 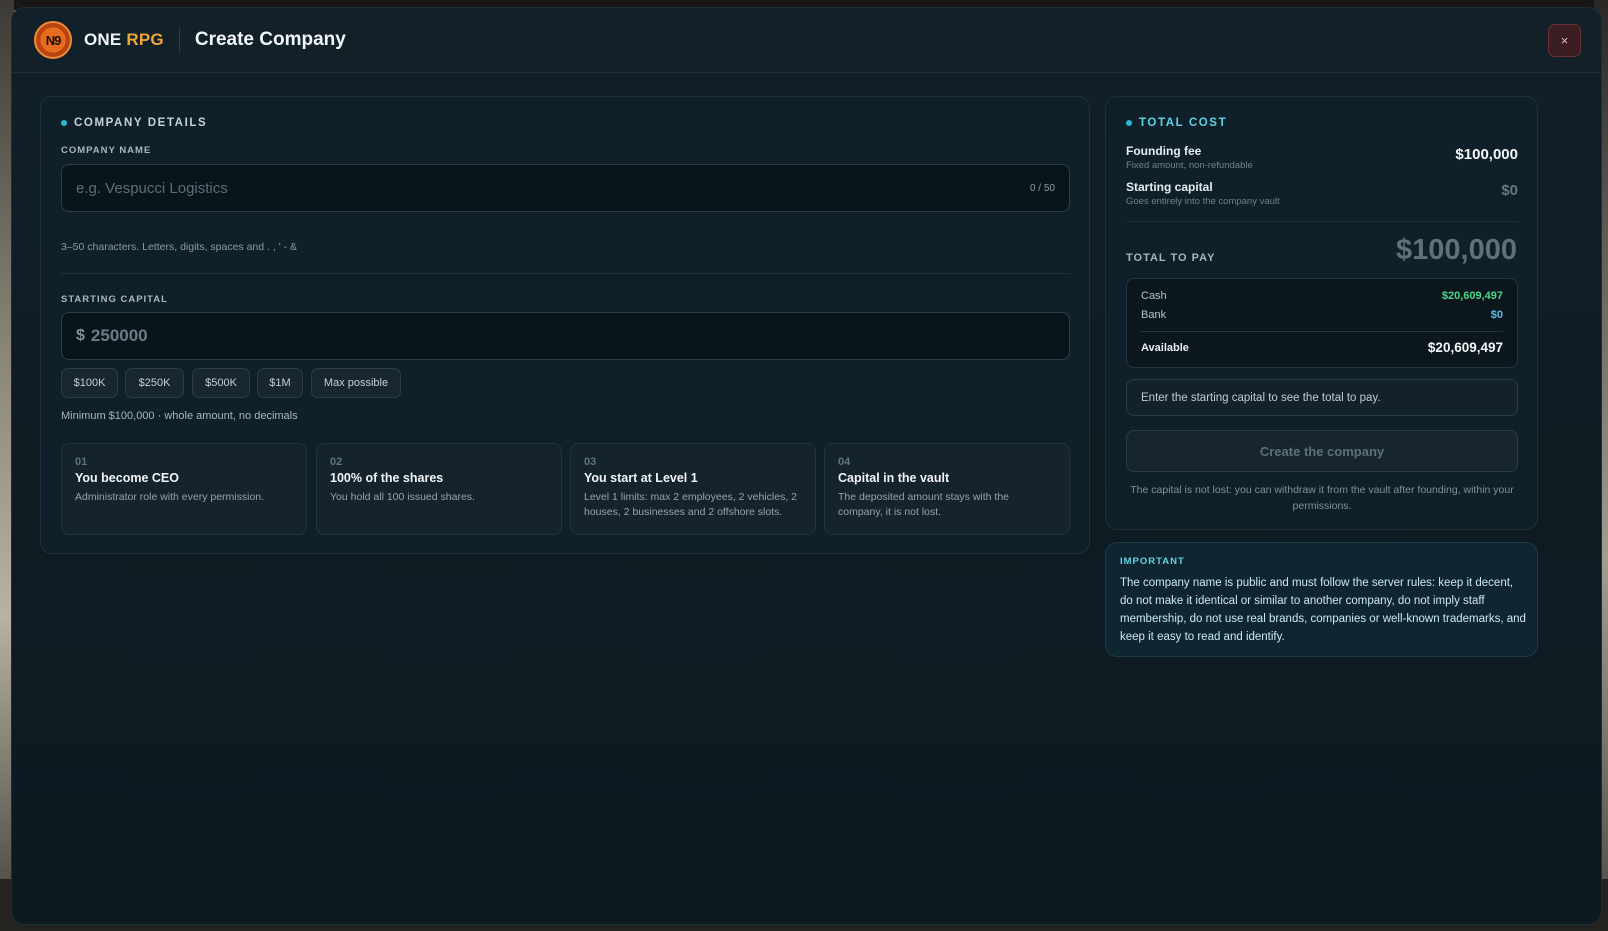 I want to click on total-to-pay-label: TOTAL TO PAY, so click(x=1171, y=258).